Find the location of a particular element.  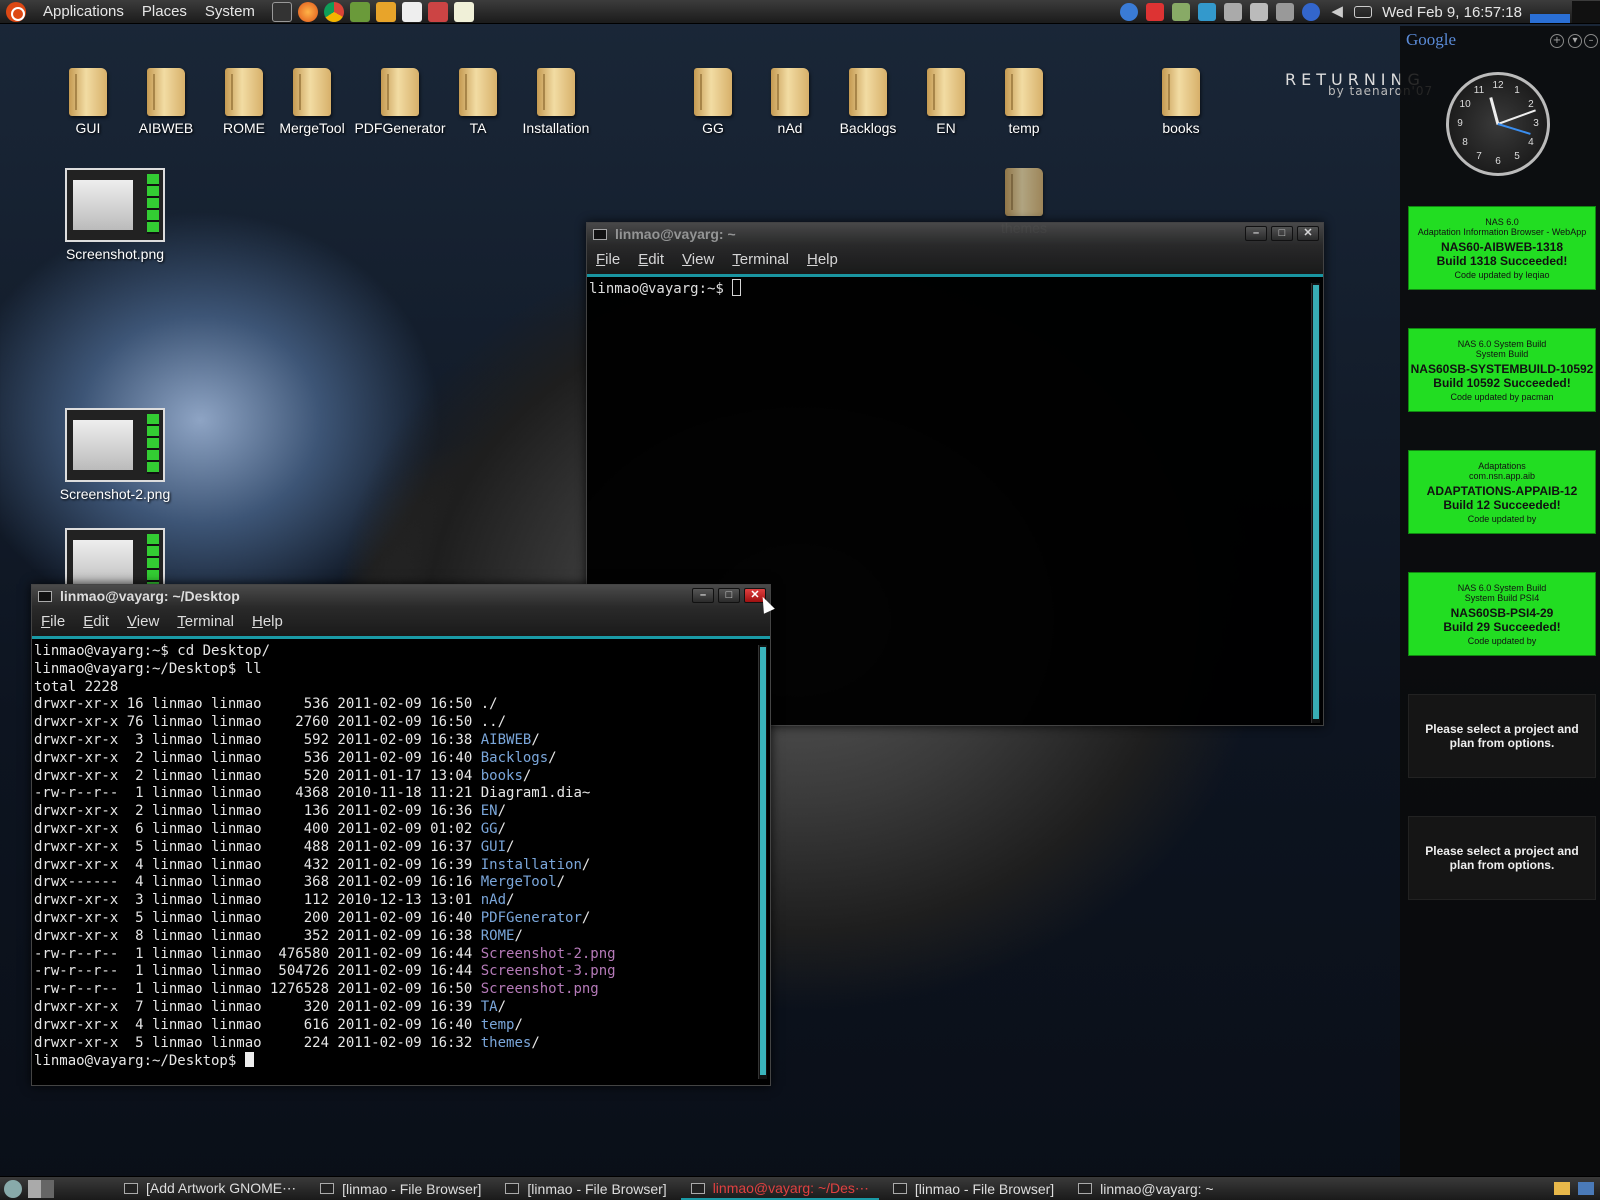

menu-places: Places is located at coordinates (164, 11).